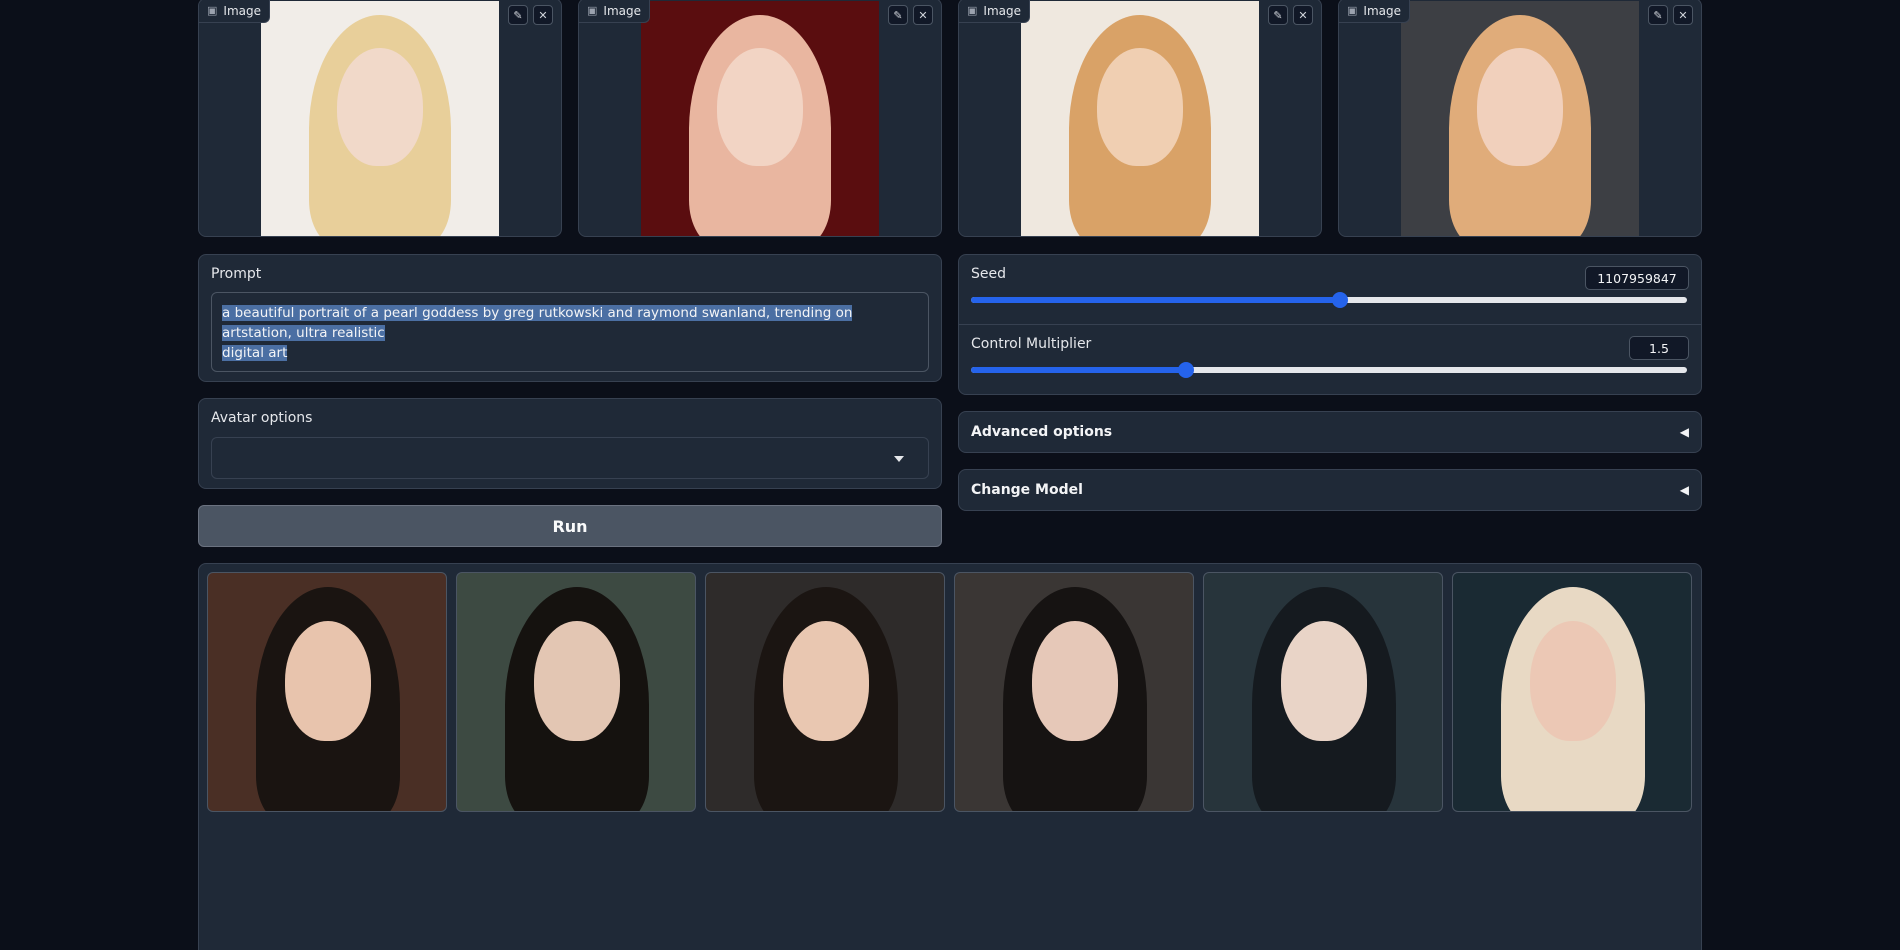  I want to click on seed-input: 1107959847, so click(1637, 278).